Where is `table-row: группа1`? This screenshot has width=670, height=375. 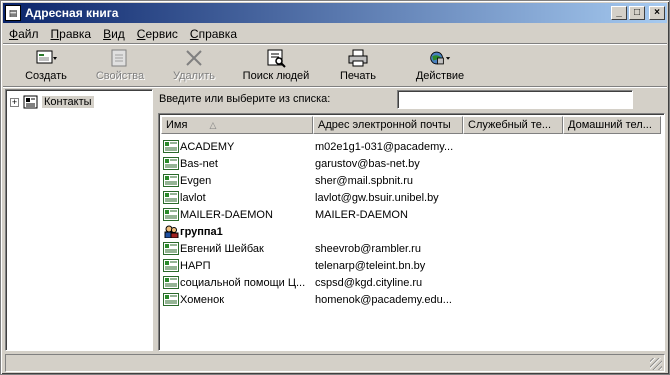
table-row: группа1 is located at coordinates (312, 231).